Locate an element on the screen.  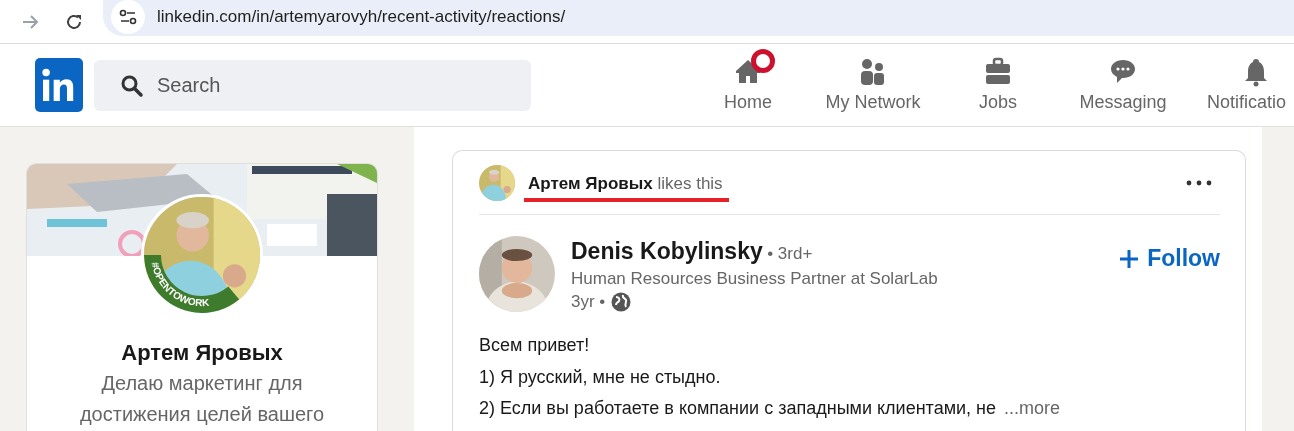
nav-item: My Network is located at coordinates (872, 85).